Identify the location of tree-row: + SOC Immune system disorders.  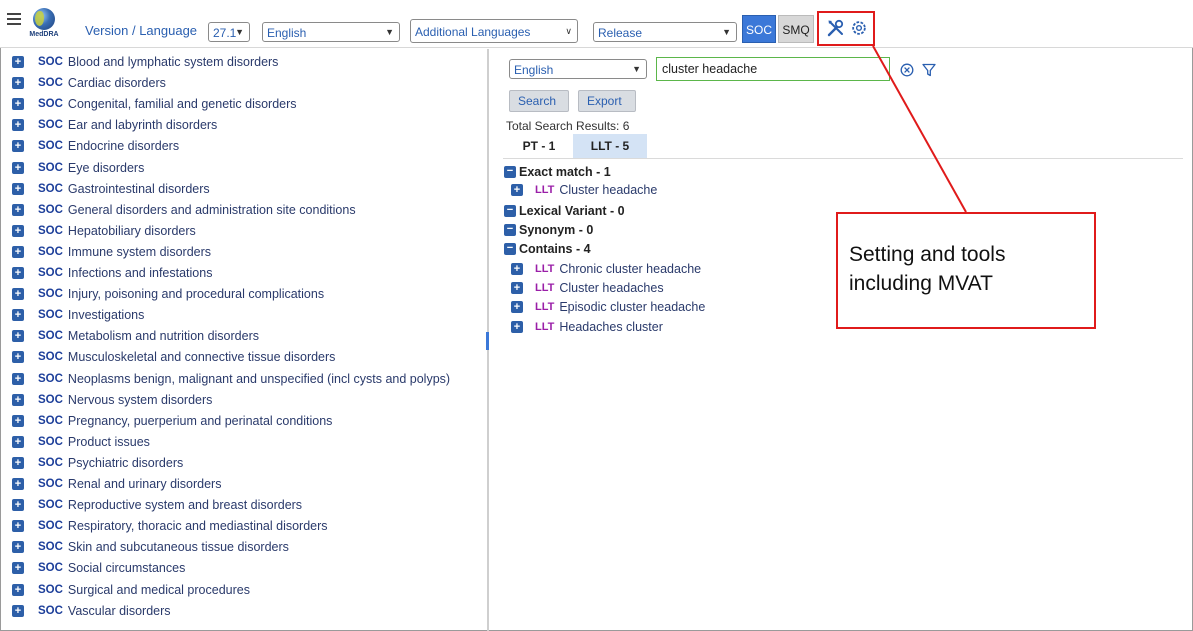
(111, 252).